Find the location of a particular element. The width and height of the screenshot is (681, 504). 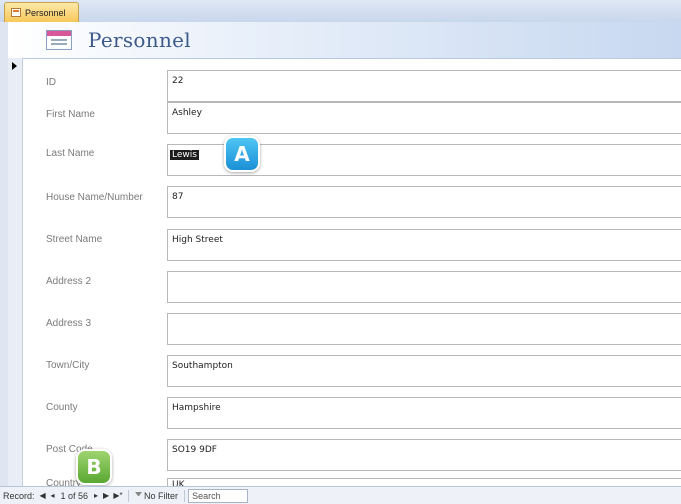

first-name-field: Ashley is located at coordinates (424, 118).